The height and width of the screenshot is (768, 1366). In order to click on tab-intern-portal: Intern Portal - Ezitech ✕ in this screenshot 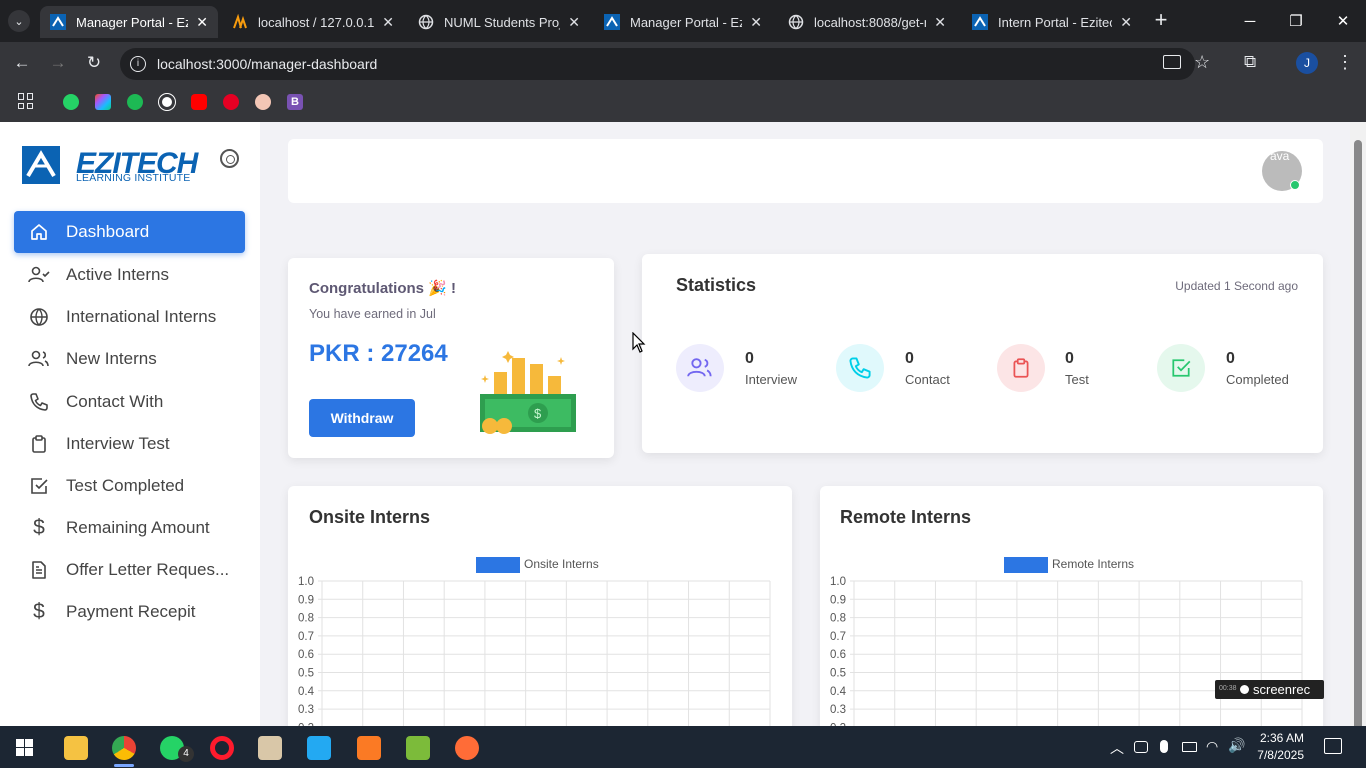, I will do `click(1052, 22)`.